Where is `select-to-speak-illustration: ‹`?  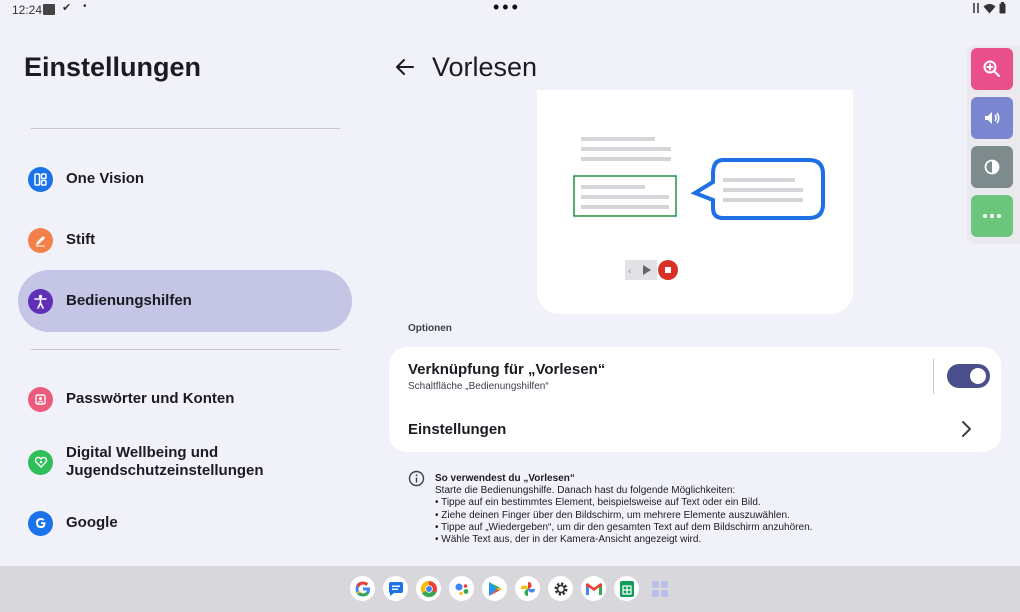
select-to-speak-illustration: ‹ is located at coordinates (695, 202).